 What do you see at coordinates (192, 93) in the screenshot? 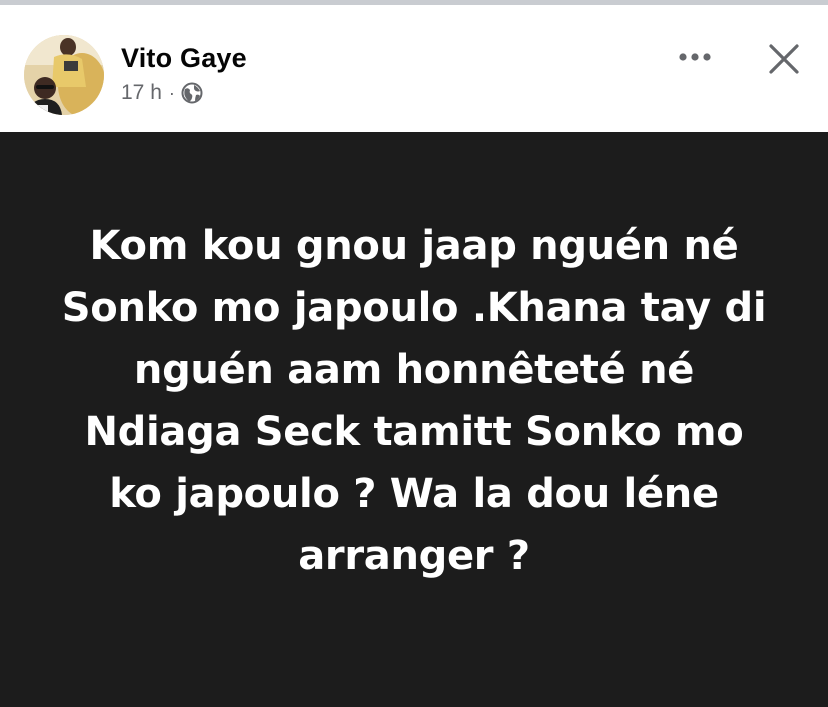
I see `globe-icon` at bounding box center [192, 93].